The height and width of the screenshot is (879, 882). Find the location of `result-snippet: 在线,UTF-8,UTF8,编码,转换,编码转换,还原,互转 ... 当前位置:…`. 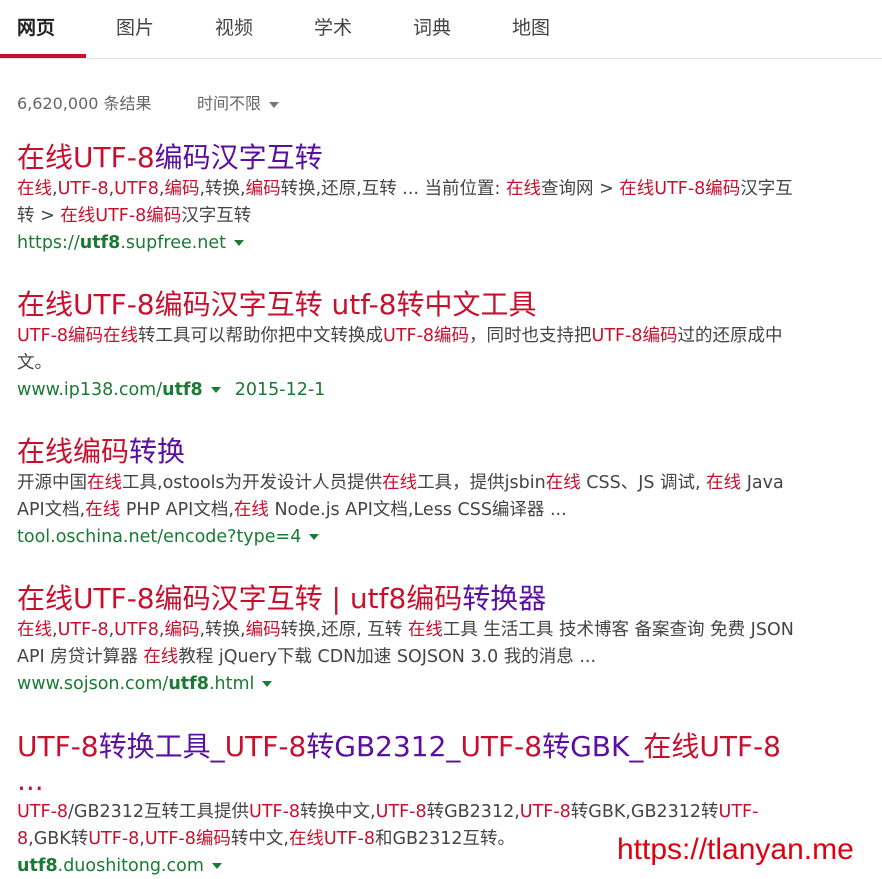

result-snippet: 在线,UTF-8,UTF8,编码,转换,编码转换,还原,互转 ... 当前位置:… is located at coordinates (412, 203).